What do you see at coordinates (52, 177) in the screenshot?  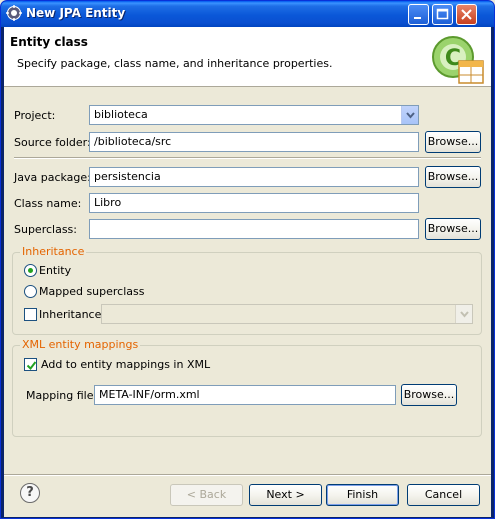 I see `java-package-label: Java package:` at bounding box center [52, 177].